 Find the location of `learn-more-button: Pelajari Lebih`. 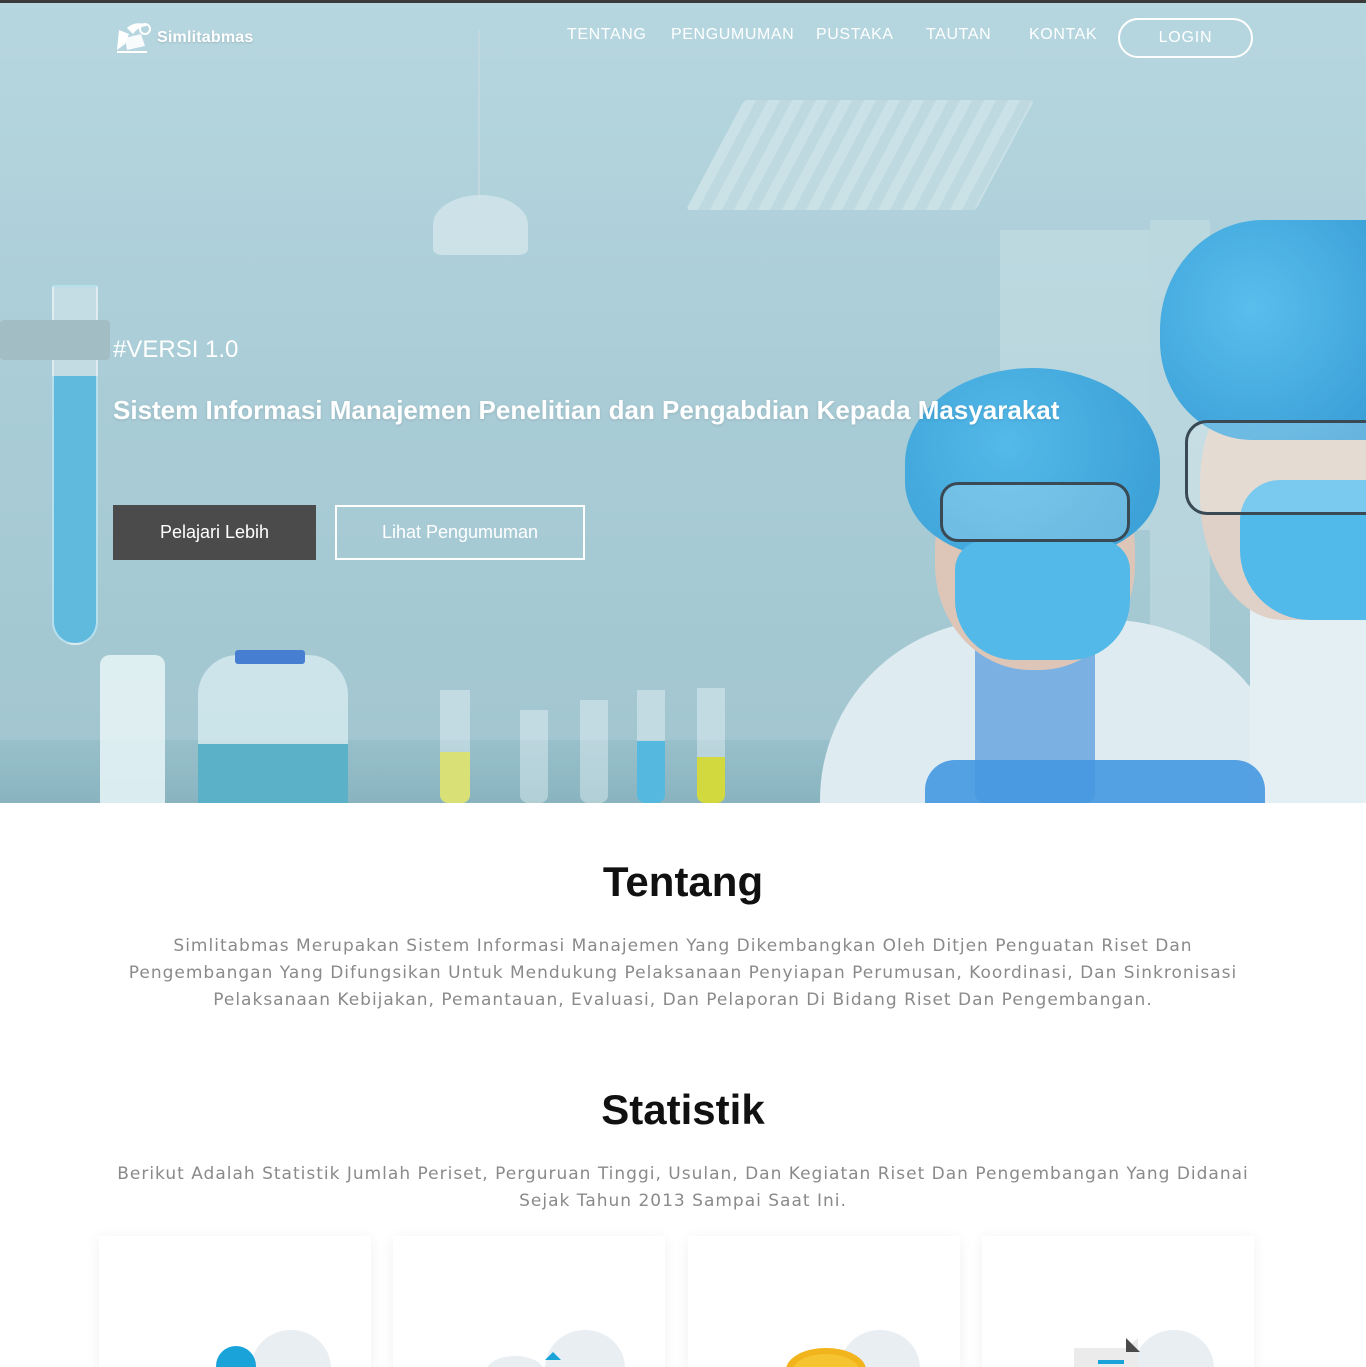

learn-more-button: Pelajari Lebih is located at coordinates (214, 532).